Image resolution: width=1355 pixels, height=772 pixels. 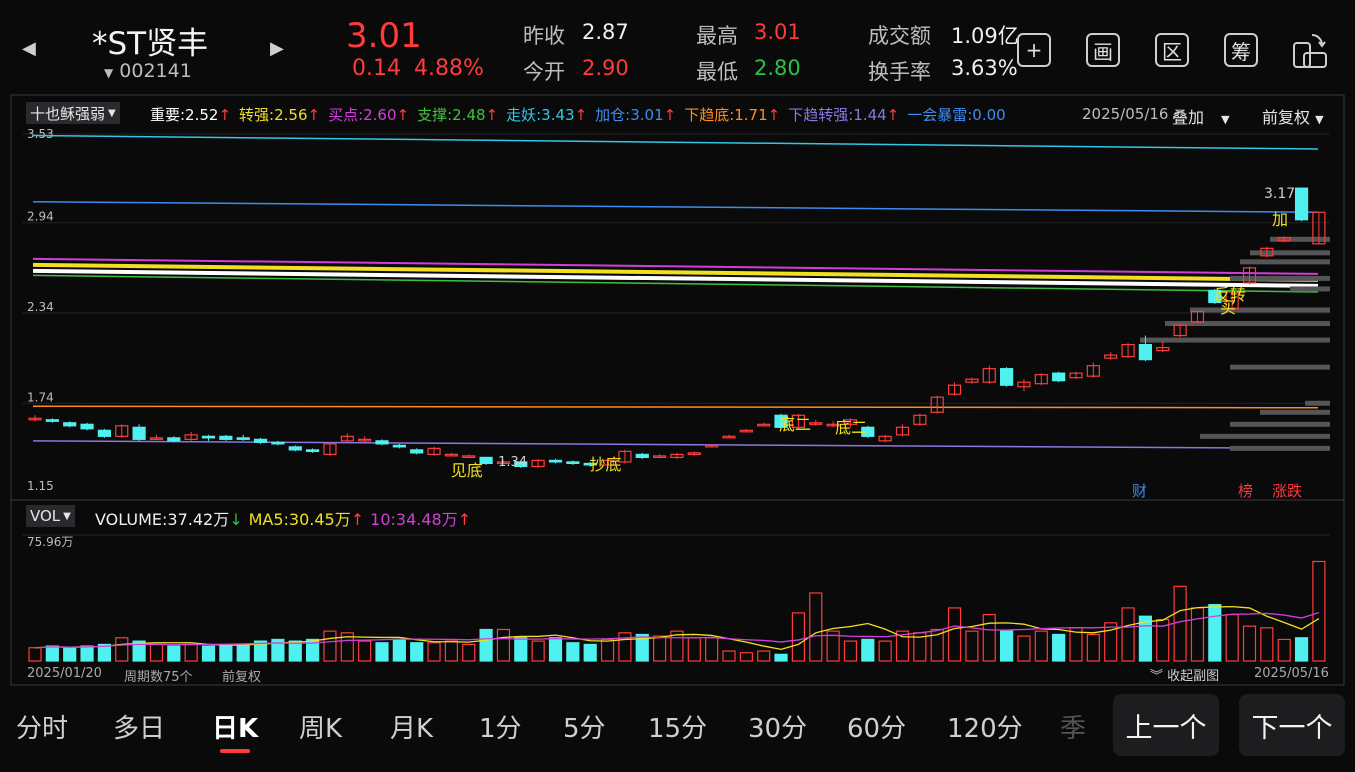 I want to click on open-value: 2.90, so click(x=605, y=68).